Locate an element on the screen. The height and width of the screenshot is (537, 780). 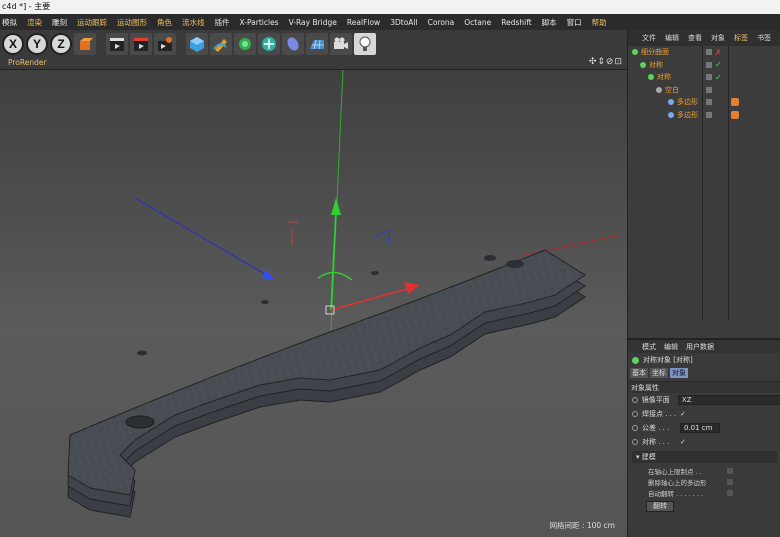
light-bulb-icon is located at coordinates (365, 43).